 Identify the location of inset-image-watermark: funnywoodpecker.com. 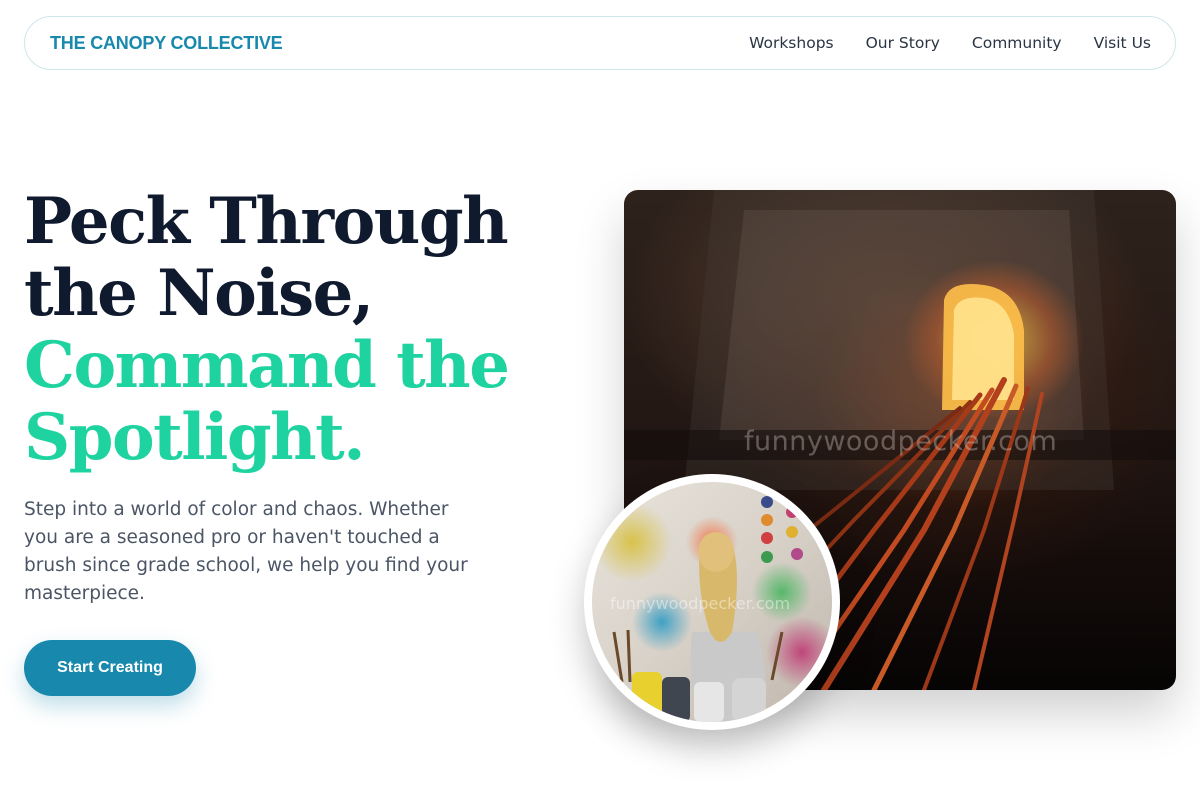
(700, 603).